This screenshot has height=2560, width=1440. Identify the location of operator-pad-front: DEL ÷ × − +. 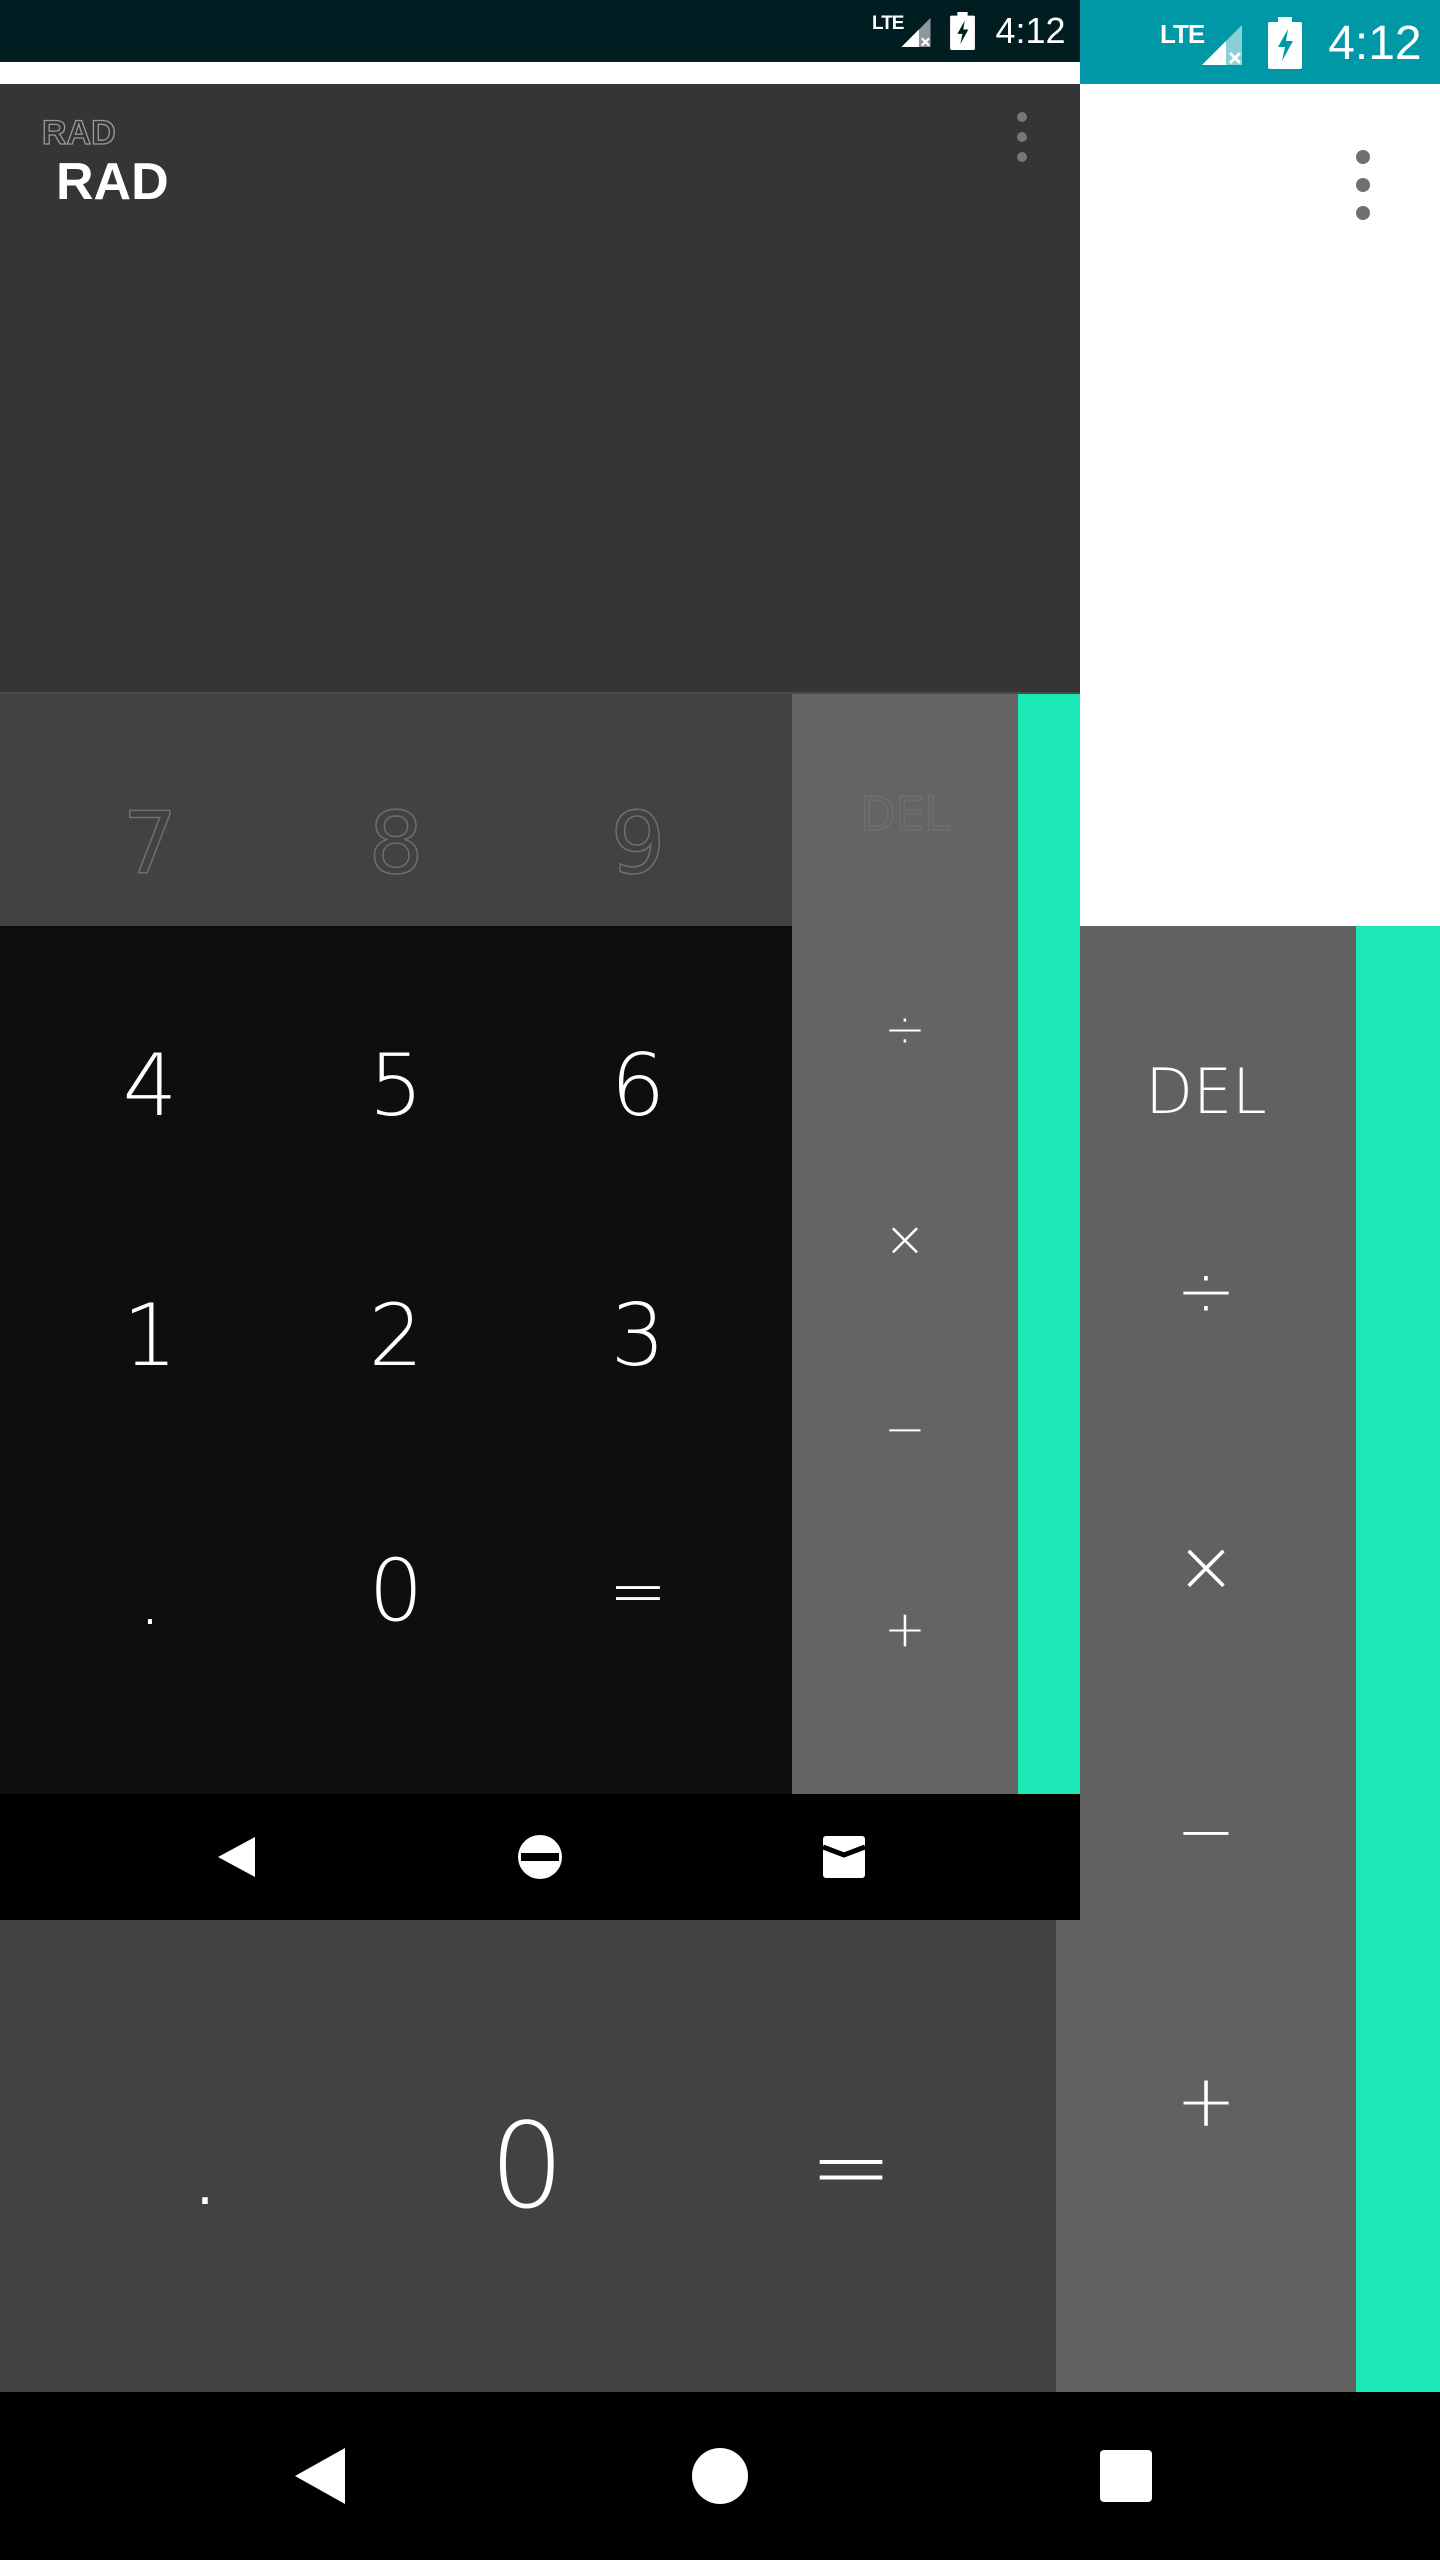
(905, 1244).